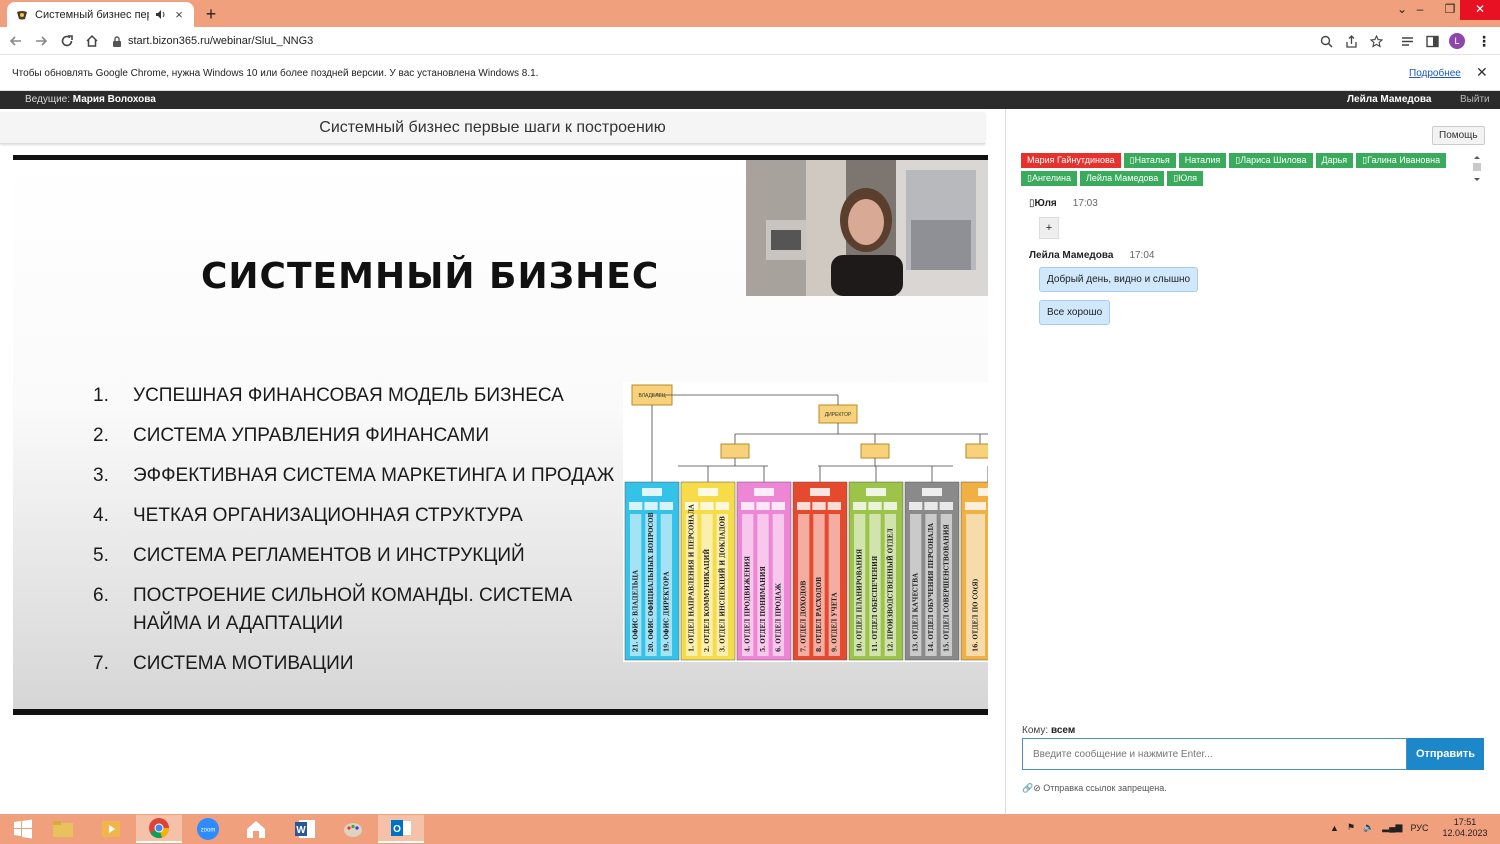 The height and width of the screenshot is (844, 1500). I want to click on share-icon, so click(1351, 41).